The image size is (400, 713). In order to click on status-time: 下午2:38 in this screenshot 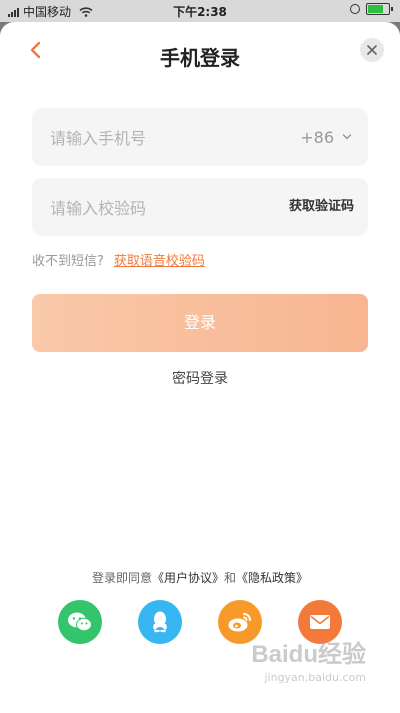, I will do `click(200, 12)`.